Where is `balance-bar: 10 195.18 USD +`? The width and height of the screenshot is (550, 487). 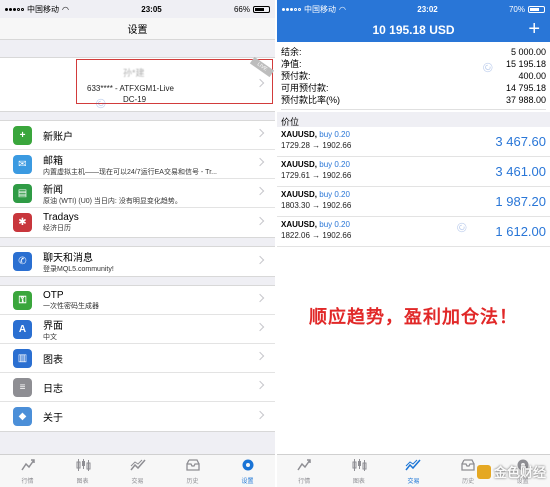 balance-bar: 10 195.18 USD + is located at coordinates (413, 30).